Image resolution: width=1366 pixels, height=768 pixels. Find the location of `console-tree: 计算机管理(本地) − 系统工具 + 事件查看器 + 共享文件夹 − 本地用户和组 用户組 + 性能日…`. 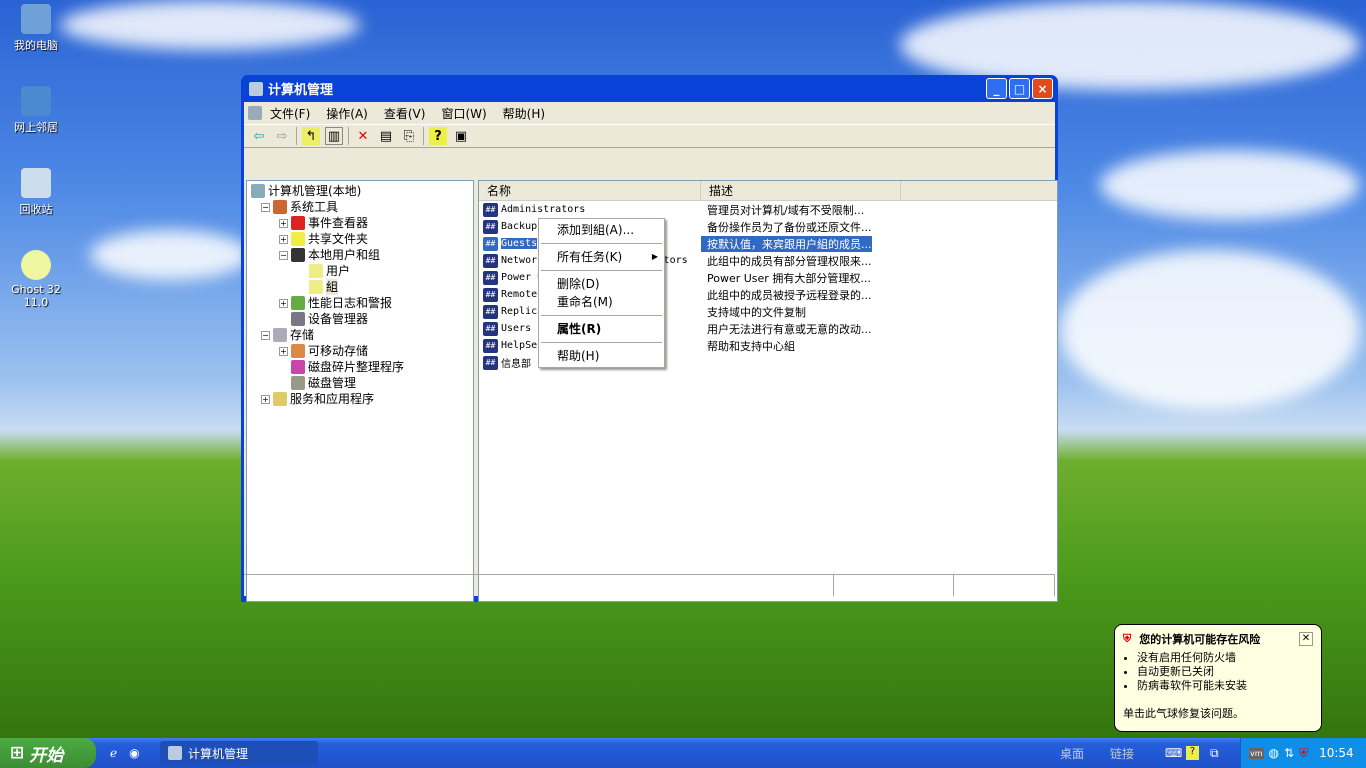

console-tree: 计算机管理(本地) − 系统工具 + 事件查看器 + 共享文件夹 − 本地用户和组 用户組 + 性能日… is located at coordinates (360, 391).